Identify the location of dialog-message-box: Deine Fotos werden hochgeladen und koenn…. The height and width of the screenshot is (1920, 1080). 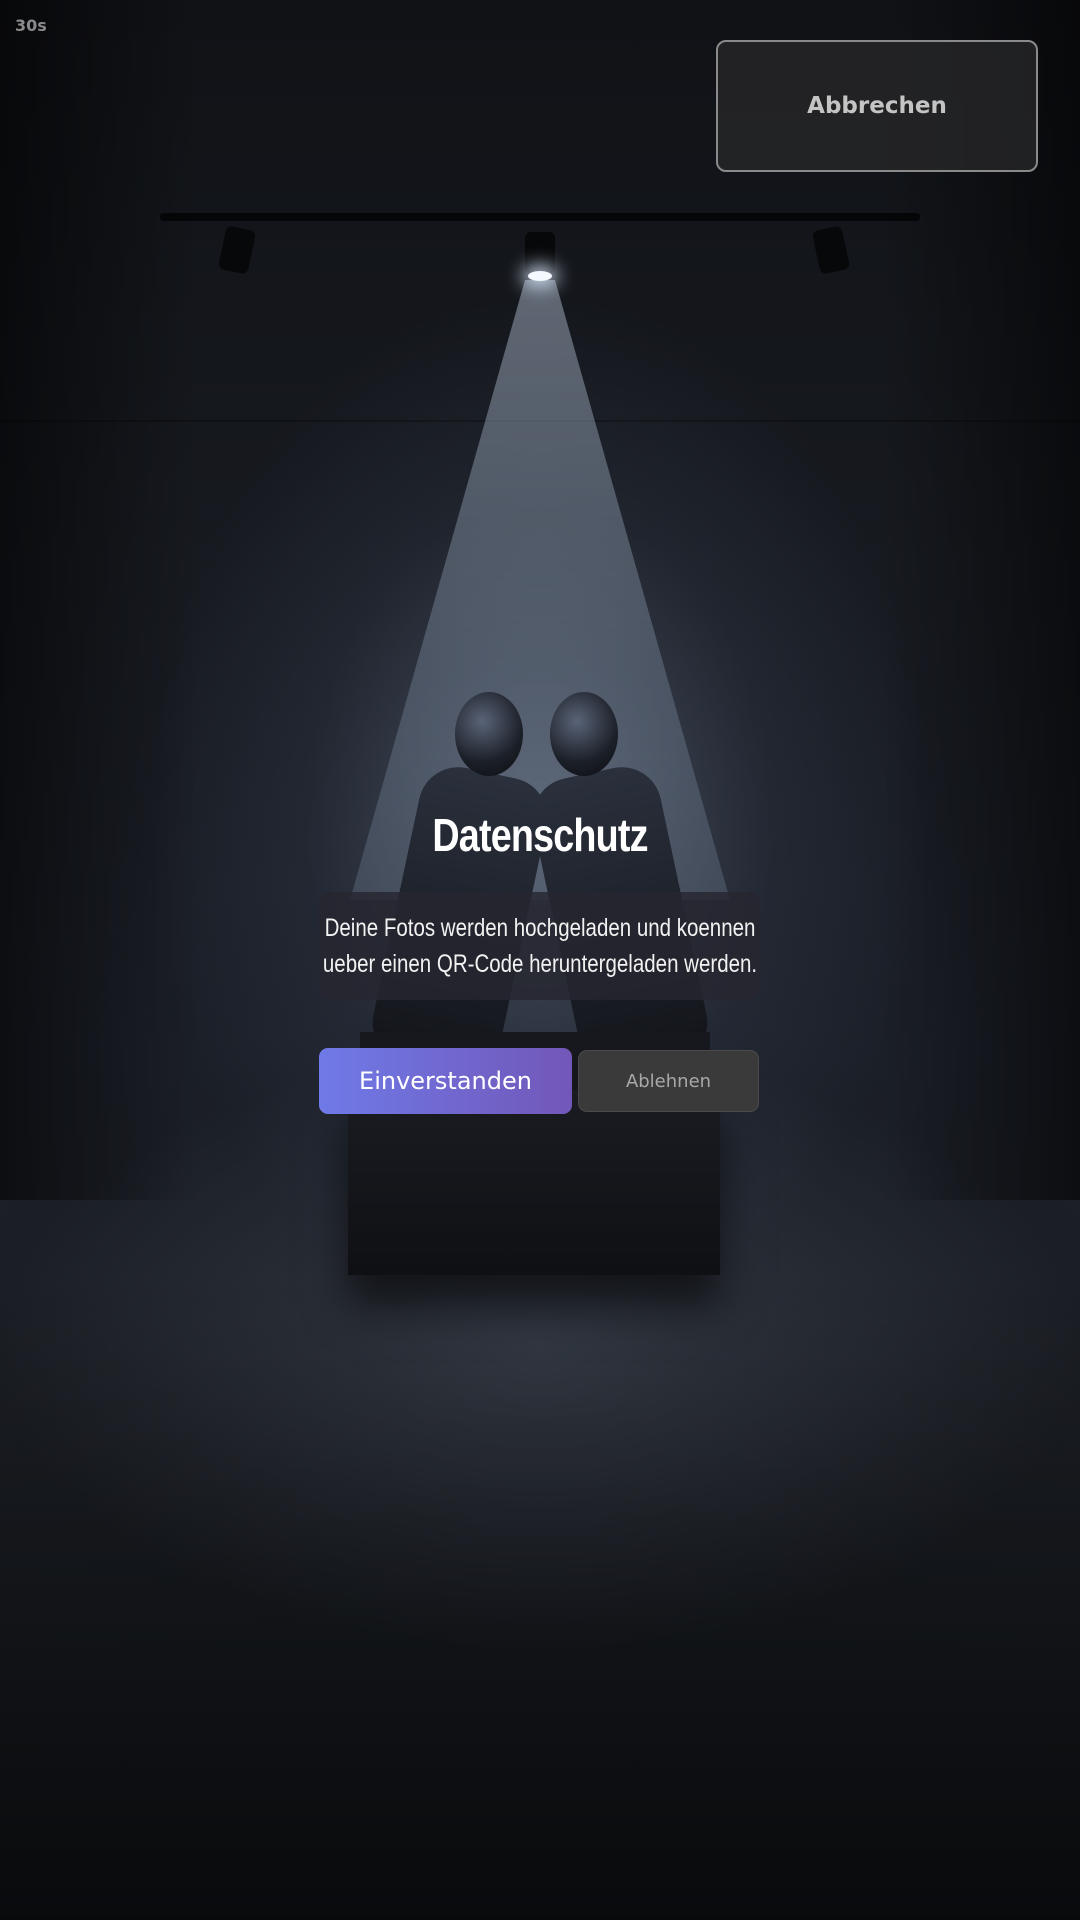
(539, 946).